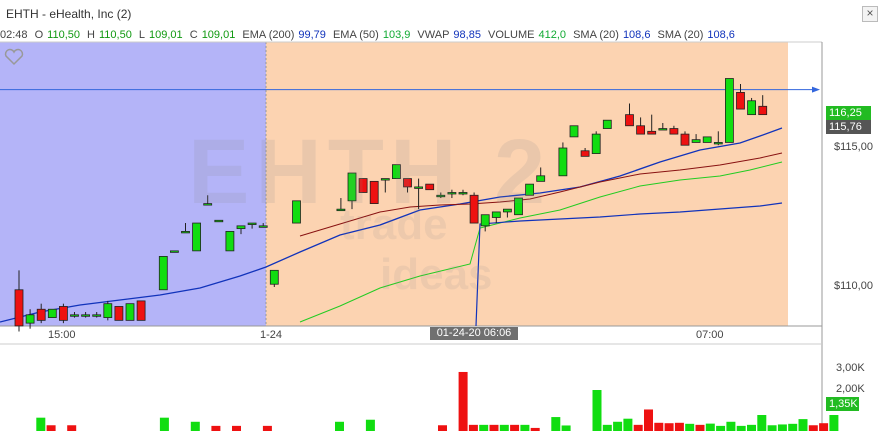  I want to click on low-label: L, so click(142, 35).